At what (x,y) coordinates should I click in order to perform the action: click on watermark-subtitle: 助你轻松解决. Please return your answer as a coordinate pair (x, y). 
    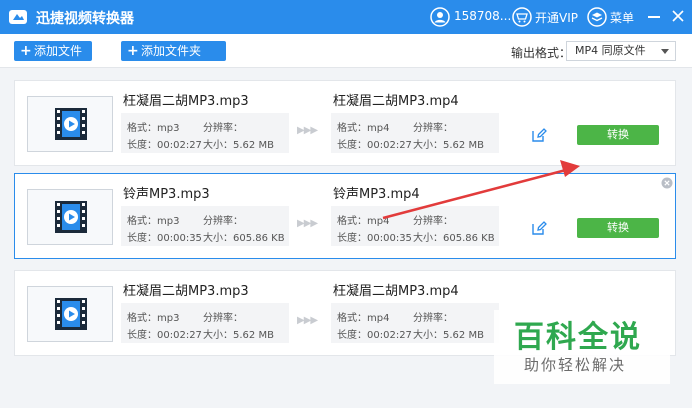
    Looking at the image, I should click on (575, 365).